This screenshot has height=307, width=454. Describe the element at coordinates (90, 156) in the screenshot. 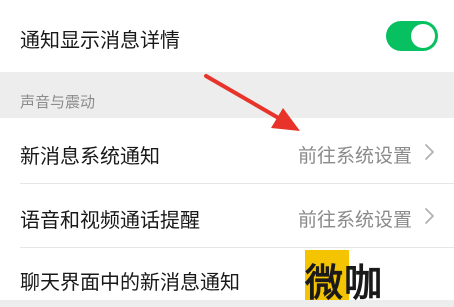

I see `new-message-notify-label: 新消息系统通知` at that location.